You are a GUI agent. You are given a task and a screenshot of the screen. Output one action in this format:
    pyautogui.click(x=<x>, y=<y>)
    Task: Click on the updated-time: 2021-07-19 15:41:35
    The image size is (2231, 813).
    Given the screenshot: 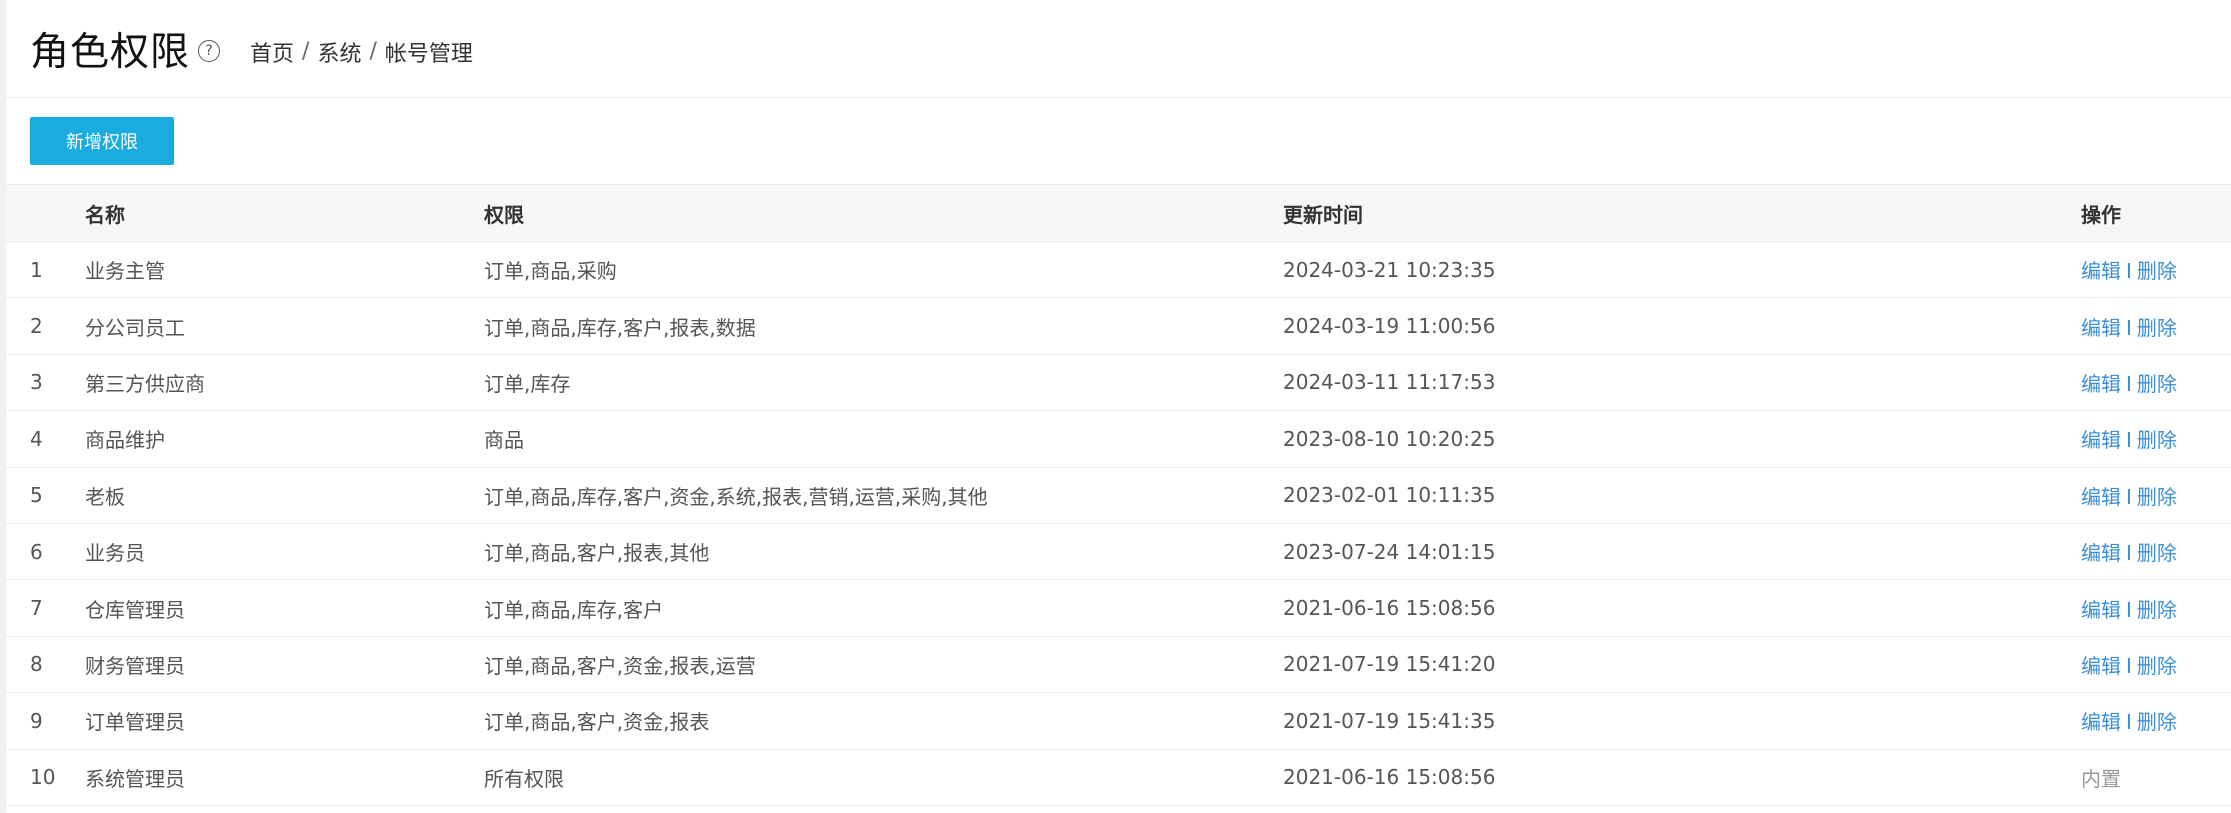 What is the action you would take?
    pyautogui.click(x=1389, y=720)
    